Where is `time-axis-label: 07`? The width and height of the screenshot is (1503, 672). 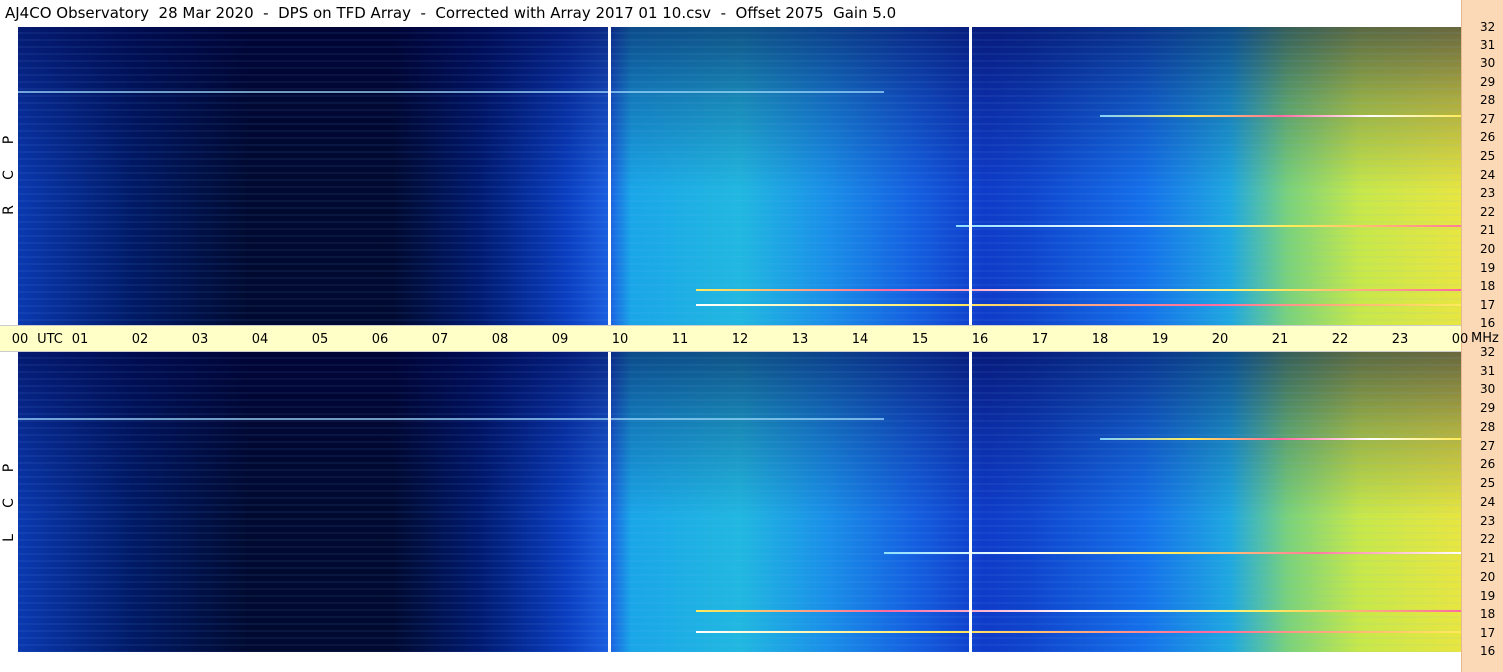 time-axis-label: 07 is located at coordinates (440, 339).